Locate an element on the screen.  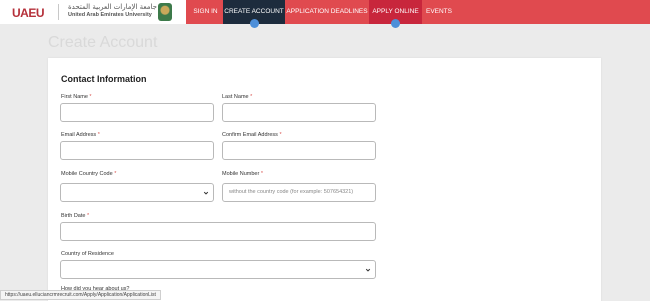
first-name-label: First Name * is located at coordinates (76, 97).